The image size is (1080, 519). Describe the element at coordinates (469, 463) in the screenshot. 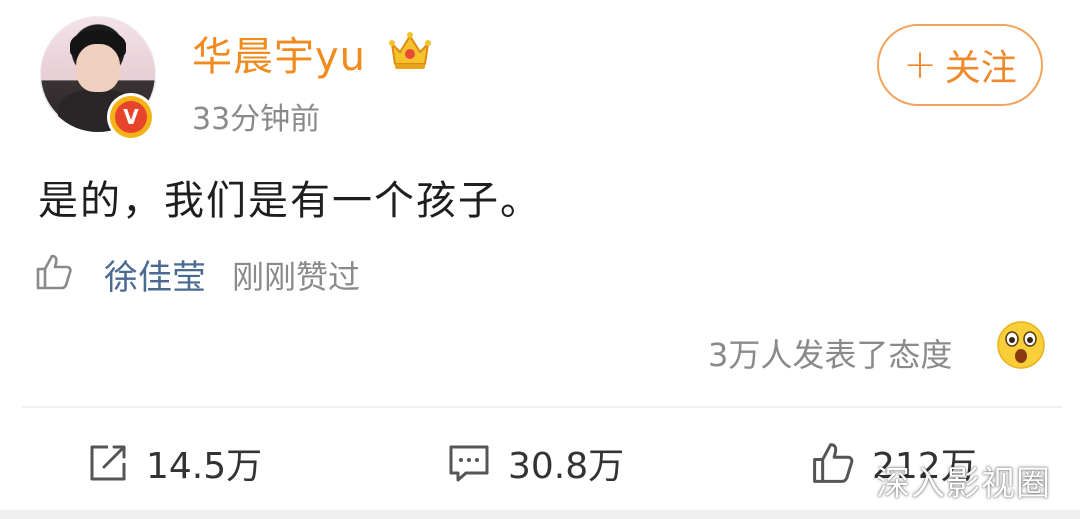

I see `comment-icon` at that location.